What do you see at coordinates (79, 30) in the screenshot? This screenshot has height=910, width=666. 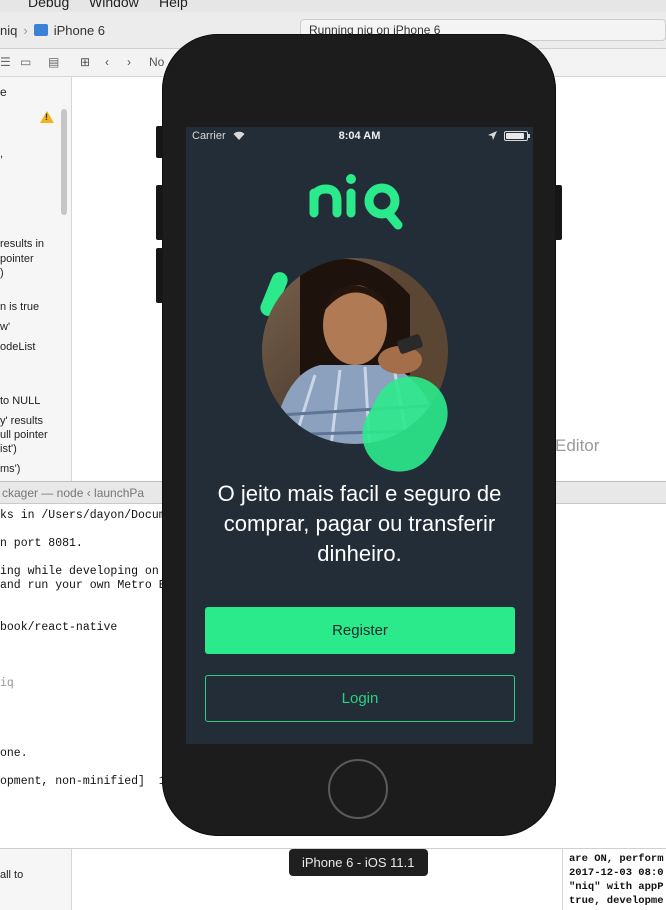 I see `destination-name: iPhone 6` at bounding box center [79, 30].